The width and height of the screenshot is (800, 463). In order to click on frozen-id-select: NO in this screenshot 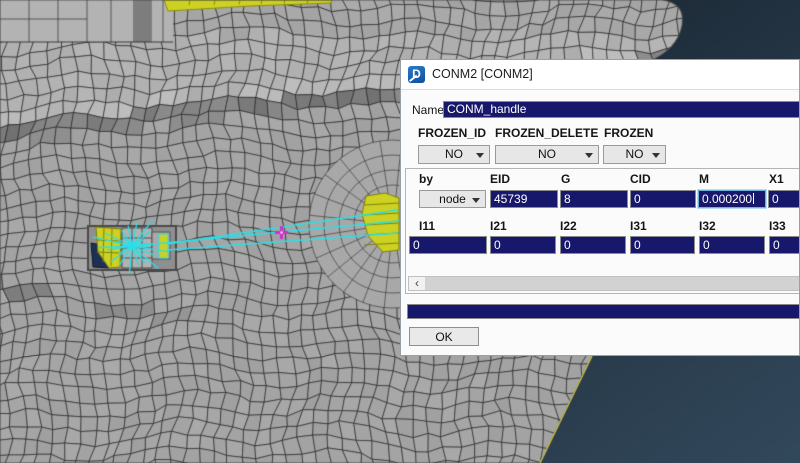, I will do `click(454, 154)`.